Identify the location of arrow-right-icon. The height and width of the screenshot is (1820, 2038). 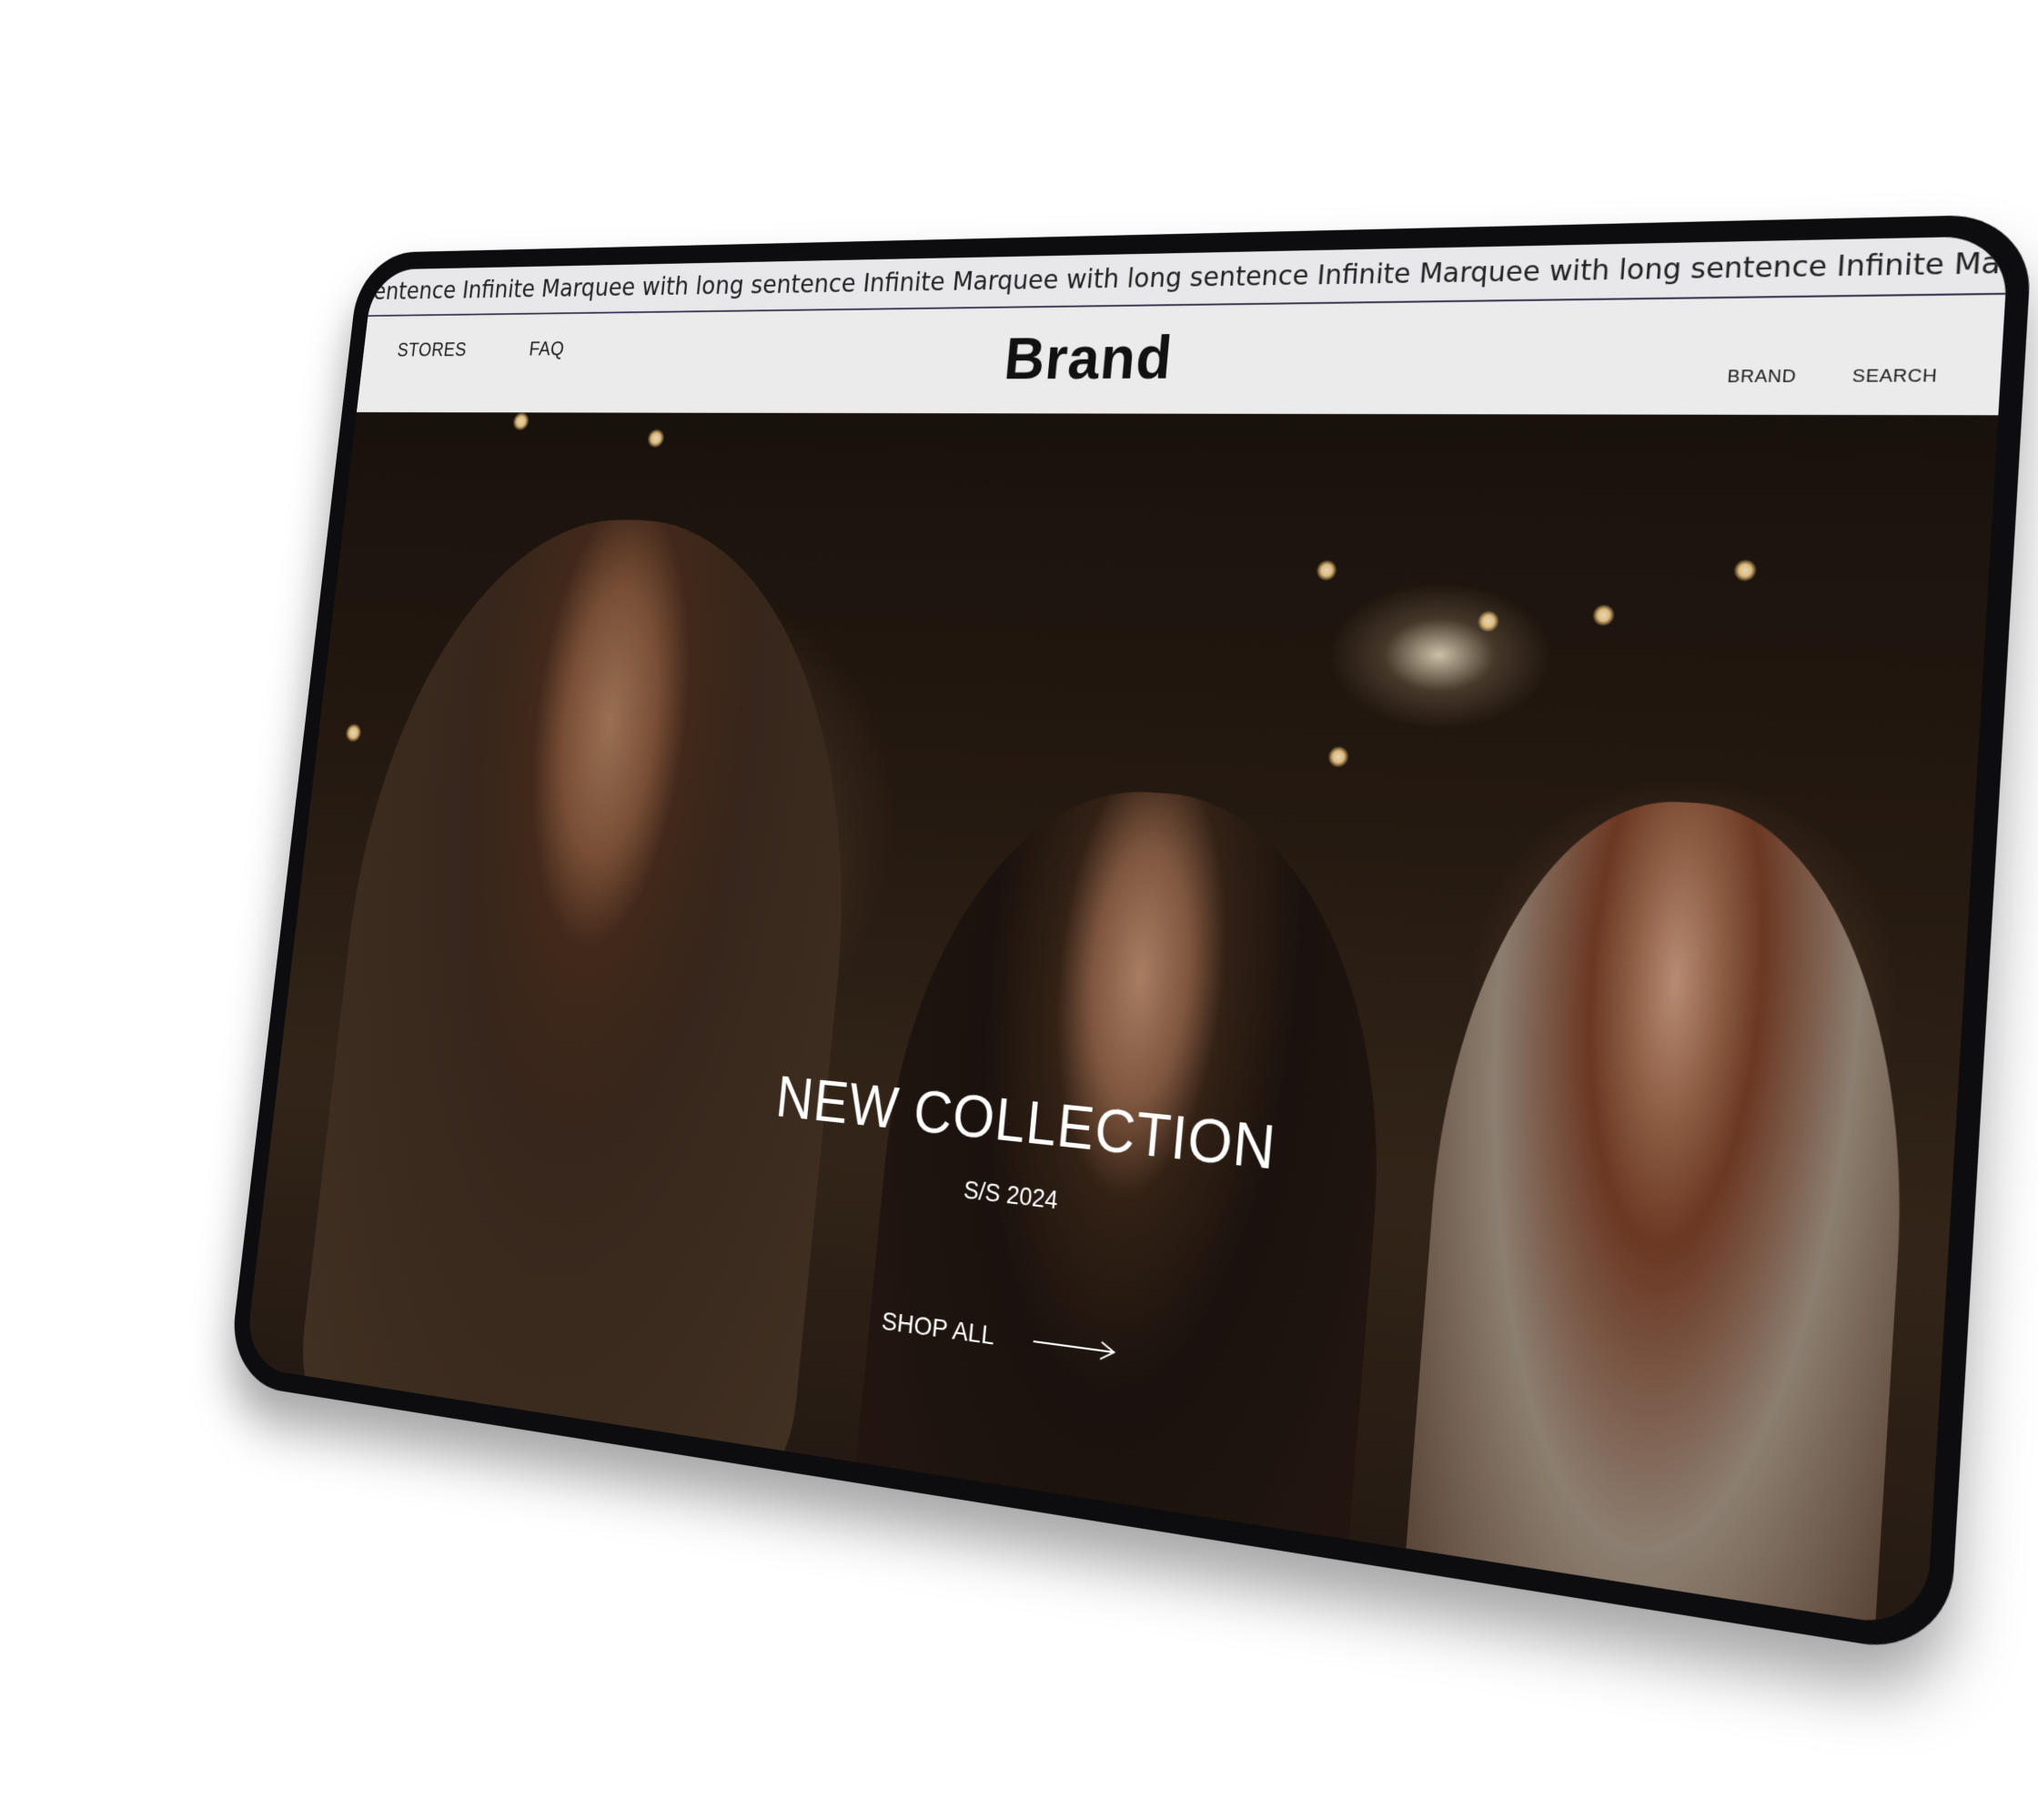
(1075, 1347).